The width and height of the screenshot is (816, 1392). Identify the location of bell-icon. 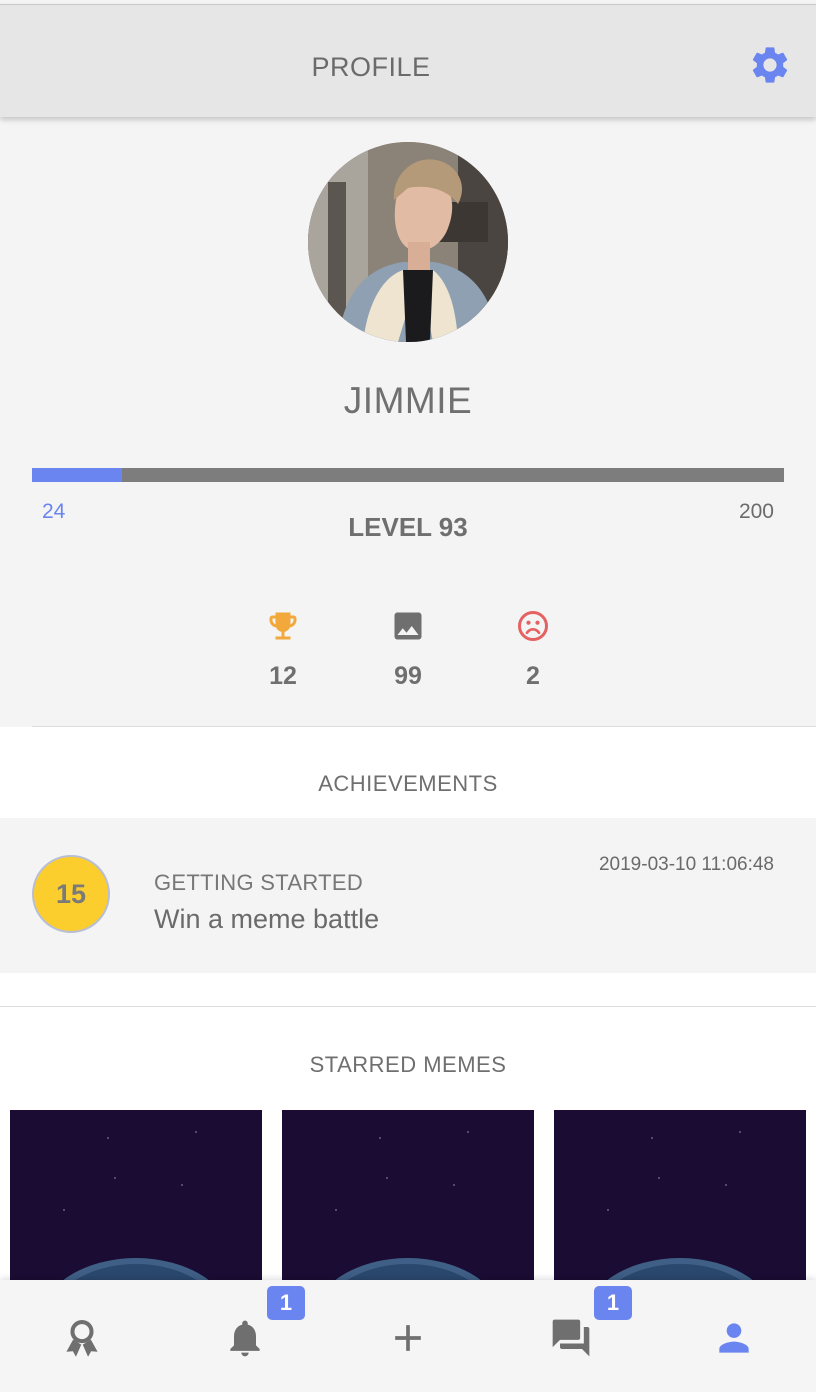
(245, 1338).